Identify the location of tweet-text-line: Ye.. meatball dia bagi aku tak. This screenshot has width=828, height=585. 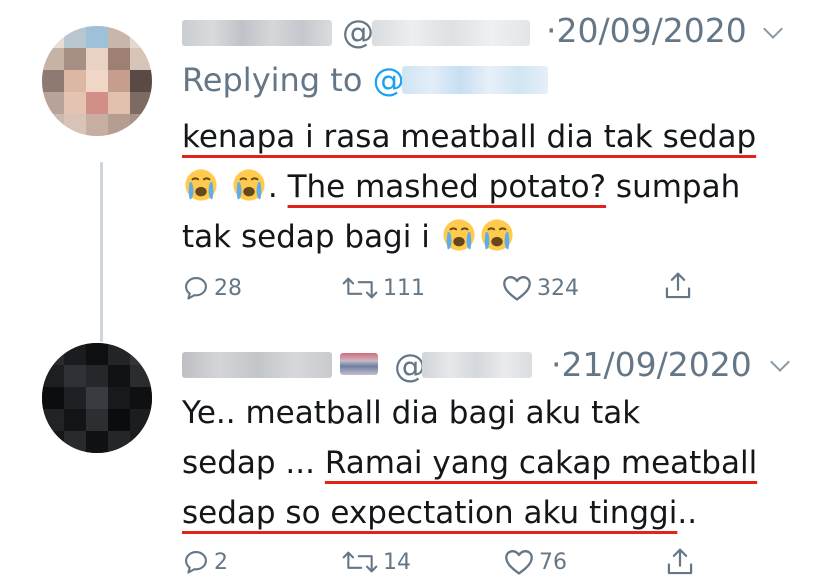
(411, 413).